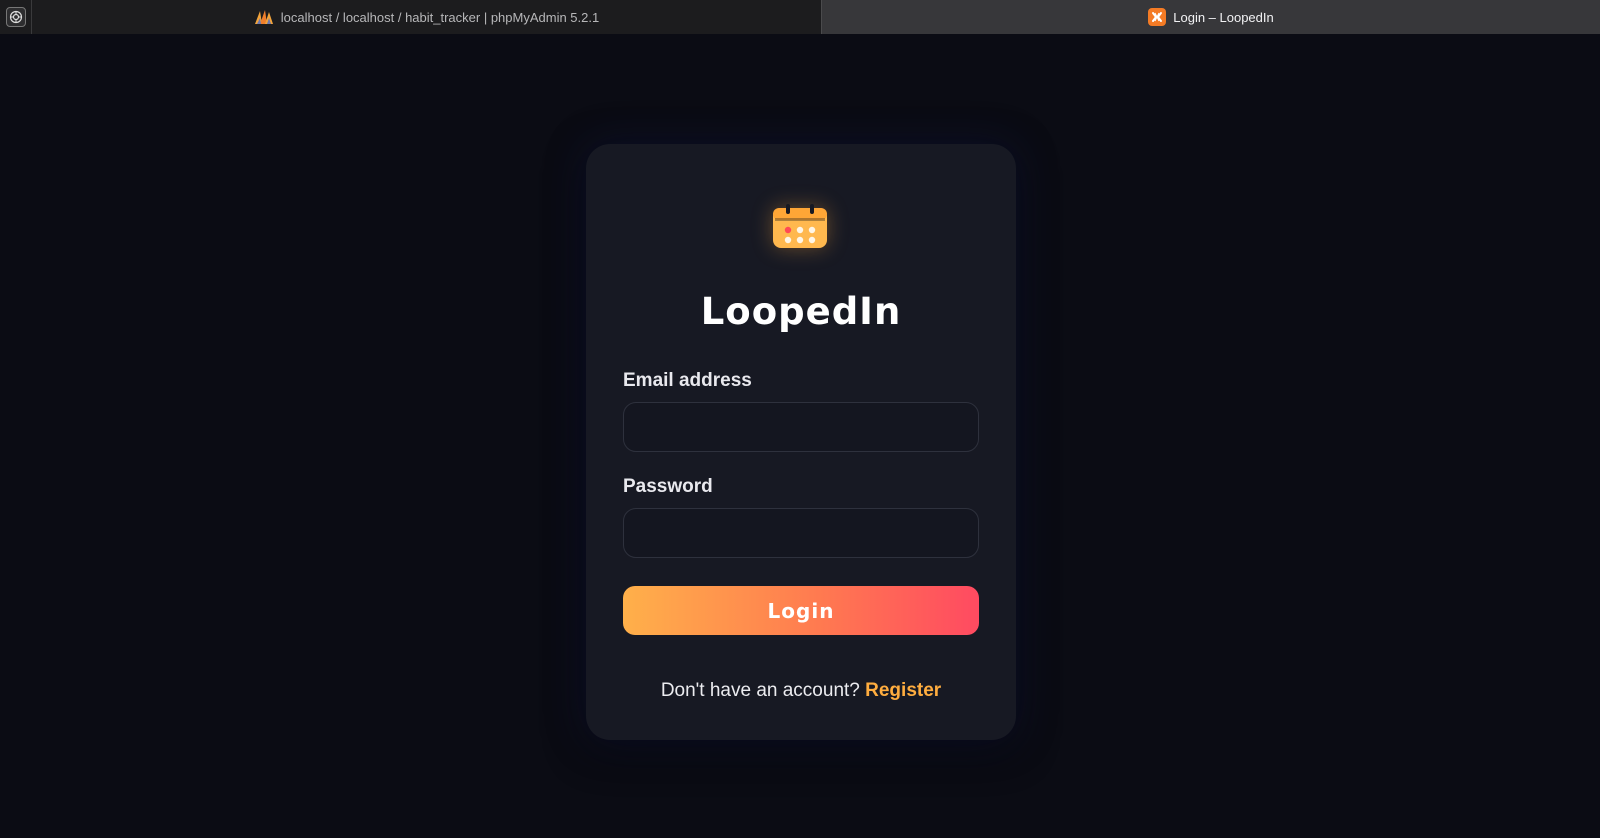 The width and height of the screenshot is (1600, 838). I want to click on tab-loopedin-login: Login – LoopedIn, so click(1211, 17).